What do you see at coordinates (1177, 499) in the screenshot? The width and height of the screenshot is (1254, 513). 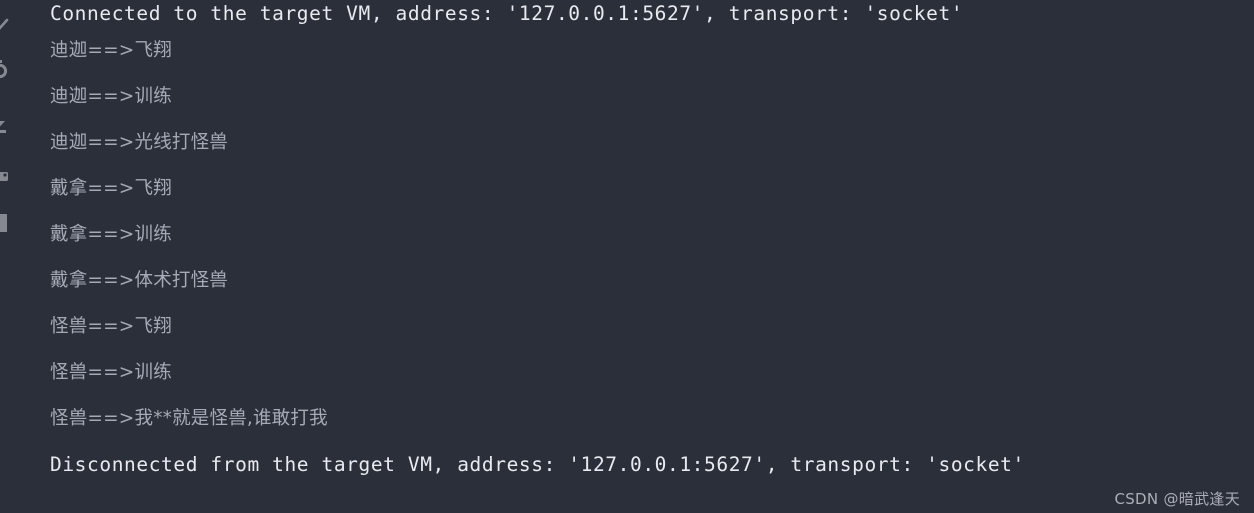 I see `csdn-watermark: CSDN @暗武逢天` at bounding box center [1177, 499].